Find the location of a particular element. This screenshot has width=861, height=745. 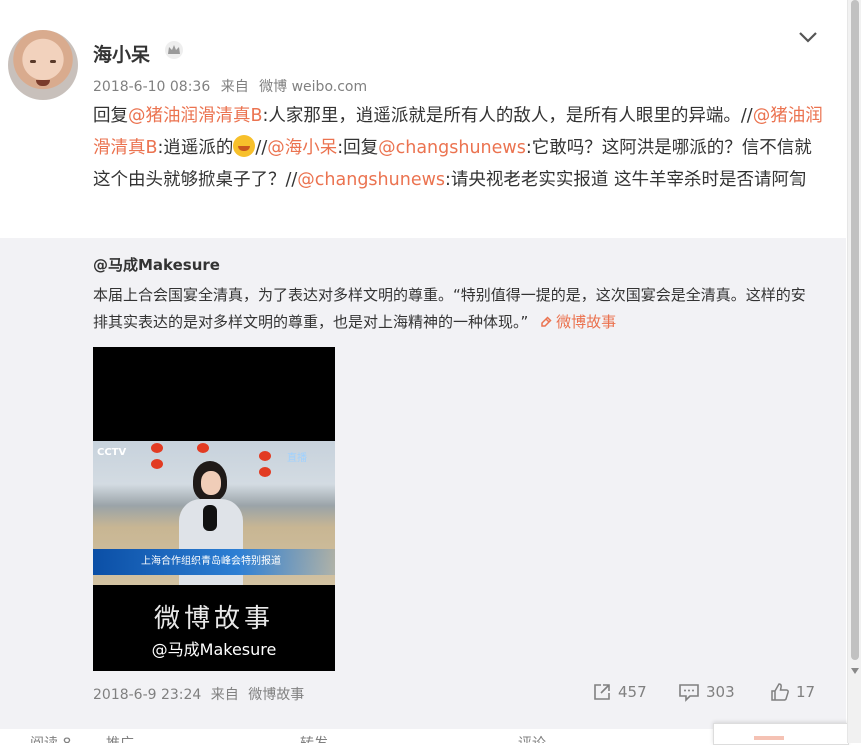

promote-button: 推广 is located at coordinates (120, 738).